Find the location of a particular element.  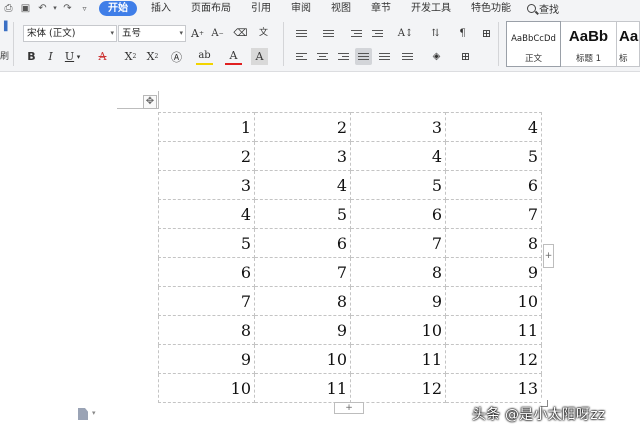

tab-section: 章节 is located at coordinates (381, 8).